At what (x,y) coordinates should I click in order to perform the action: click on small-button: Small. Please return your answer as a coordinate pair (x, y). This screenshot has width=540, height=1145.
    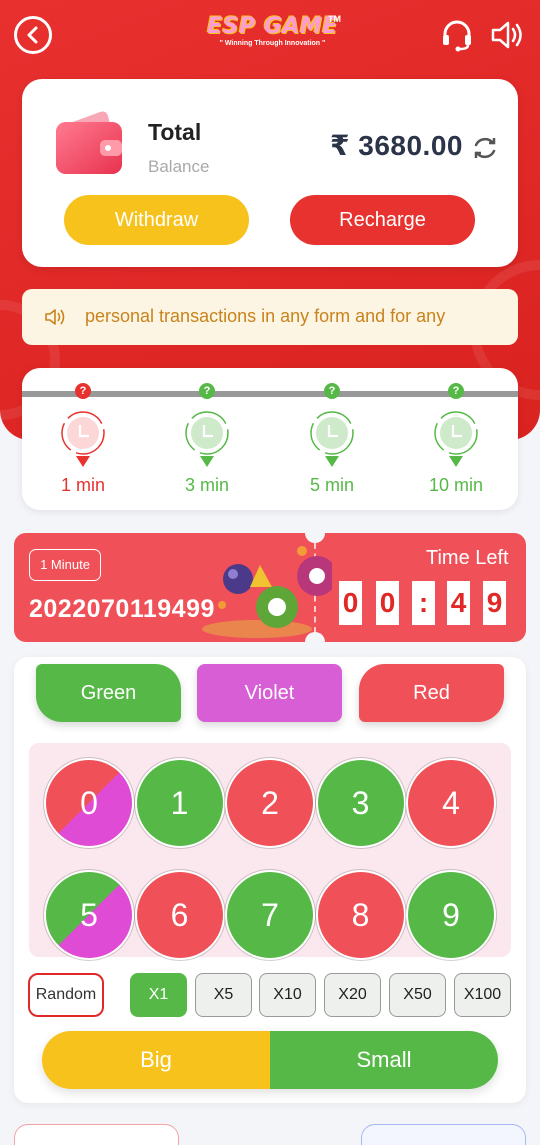
    Looking at the image, I should click on (384, 1060).